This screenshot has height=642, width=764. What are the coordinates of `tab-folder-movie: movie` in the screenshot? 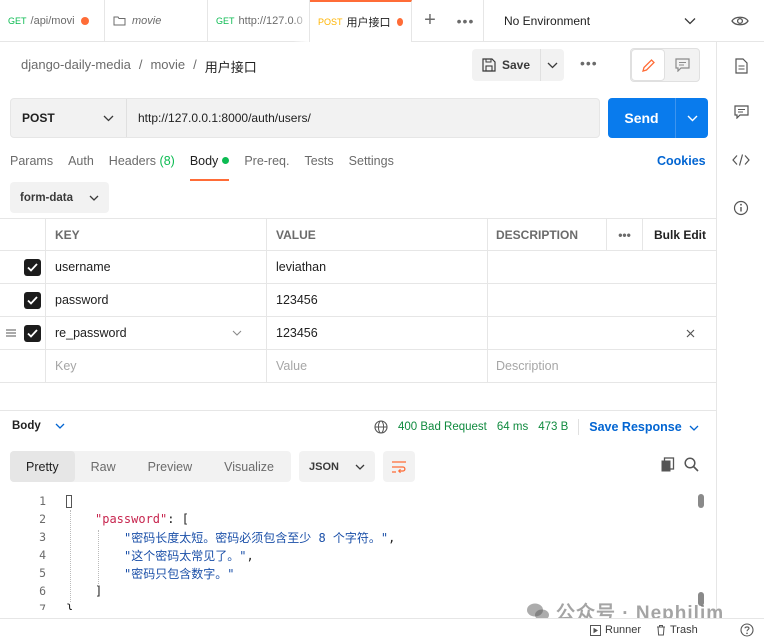 It's located at (156, 21).